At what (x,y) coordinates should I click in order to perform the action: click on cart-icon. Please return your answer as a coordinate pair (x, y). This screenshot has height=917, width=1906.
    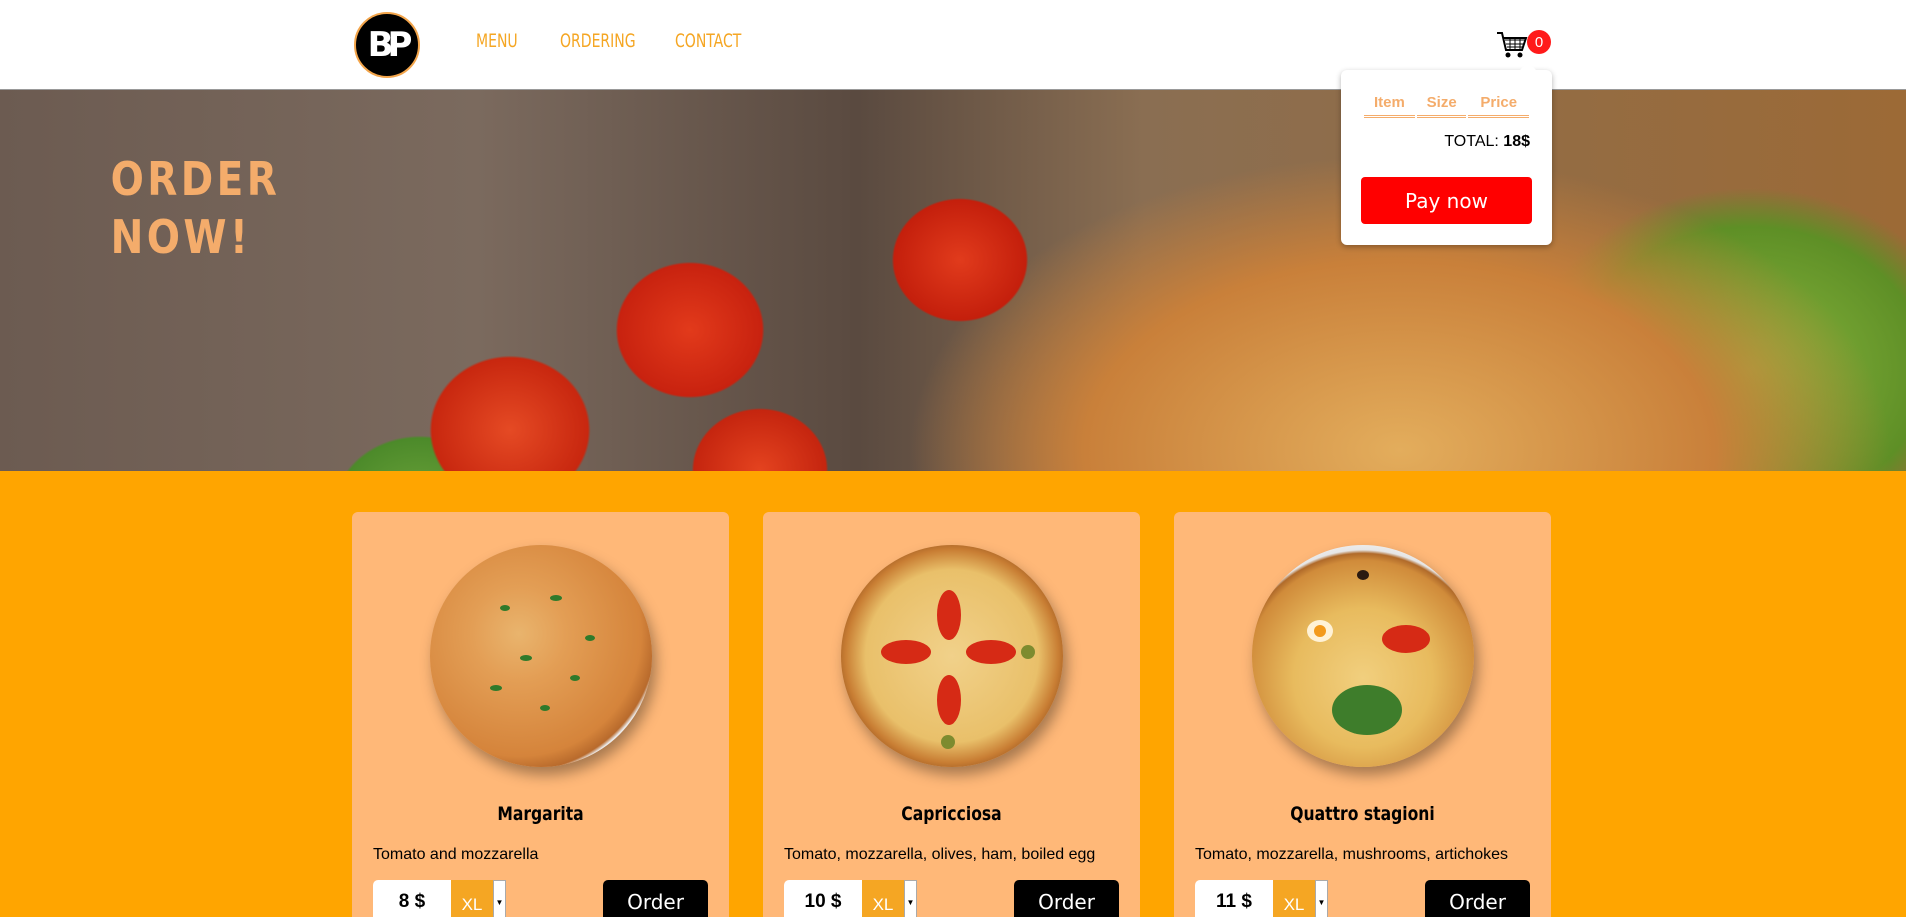
    Looking at the image, I should click on (1512, 44).